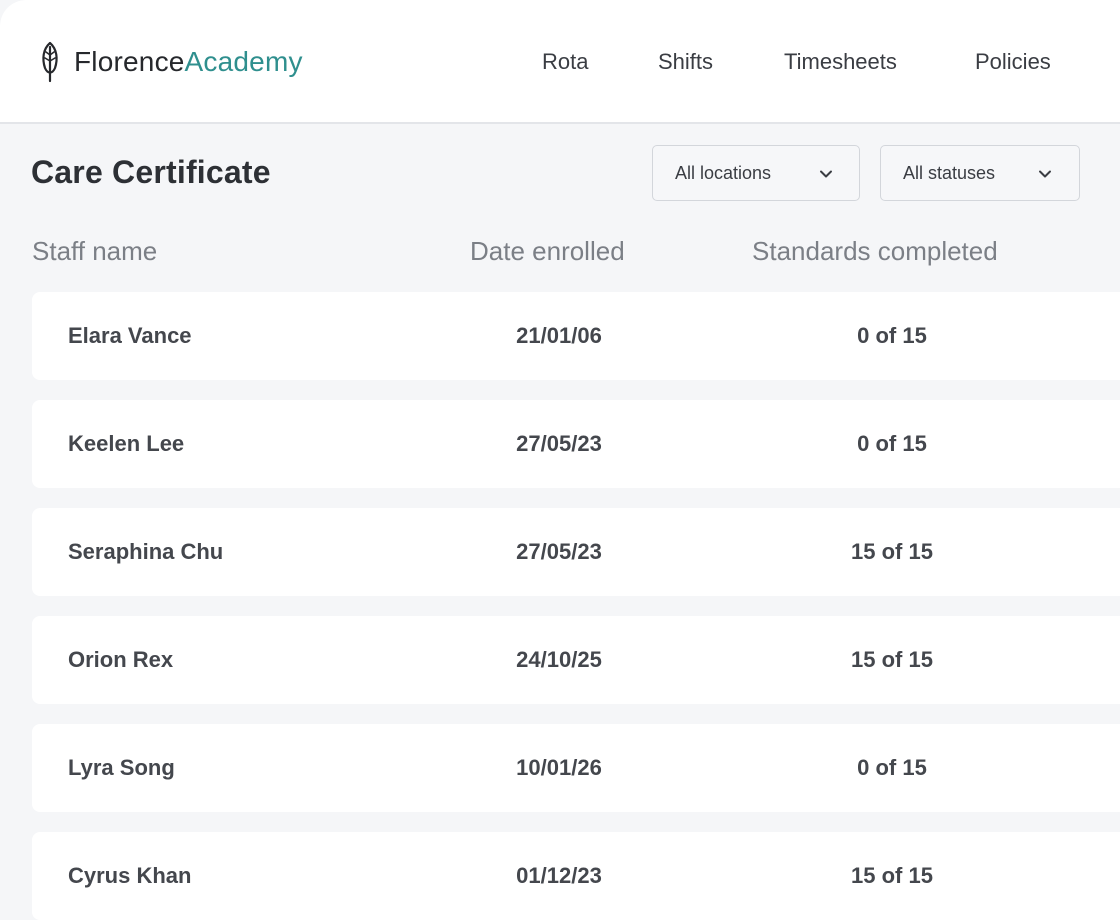  I want to click on column-header-date-enrolled: Date enrolled, so click(547, 251).